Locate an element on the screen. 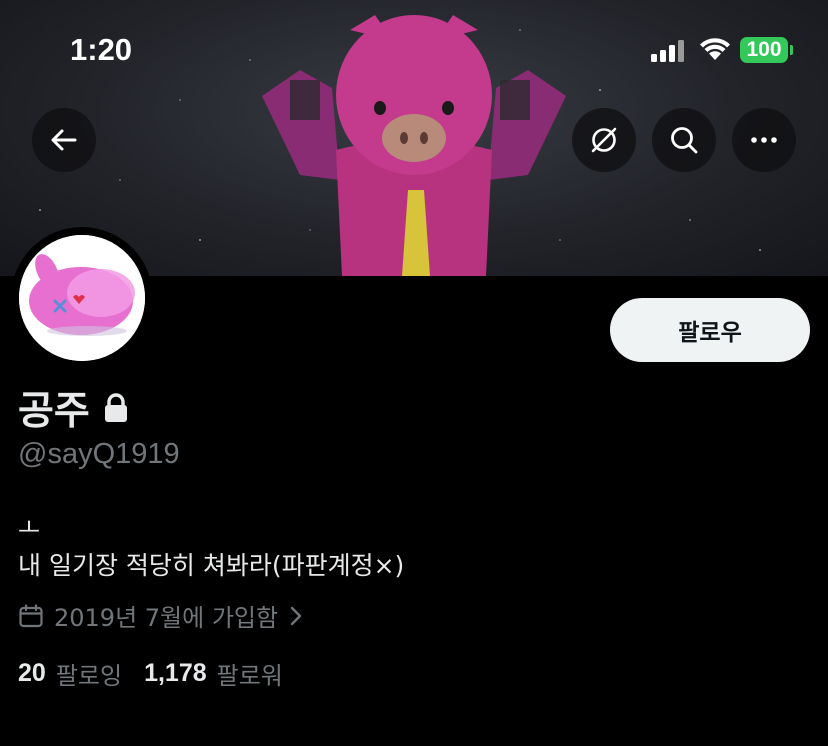 The height and width of the screenshot is (746, 828). battery-cap is located at coordinates (791, 50).